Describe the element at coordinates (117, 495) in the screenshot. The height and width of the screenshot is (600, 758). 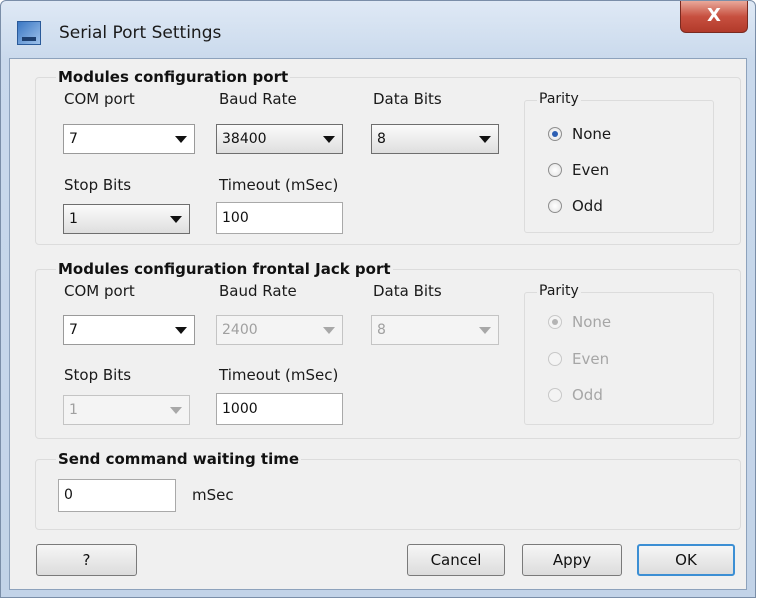
I see `waiting-time-input: 0` at that location.